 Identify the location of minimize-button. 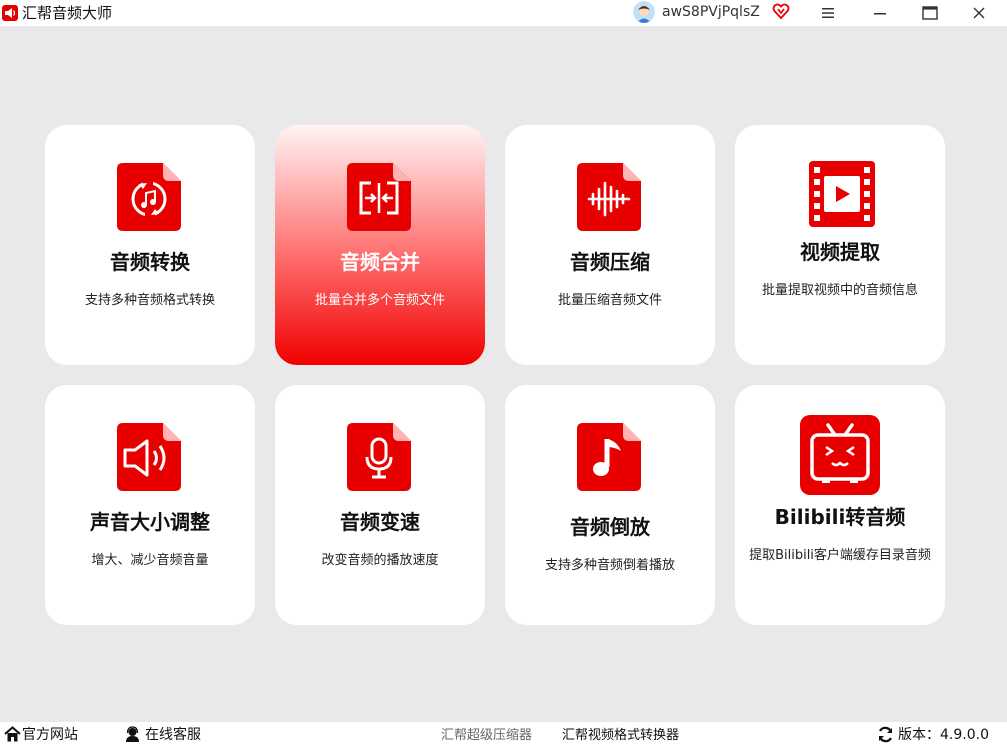
(880, 13).